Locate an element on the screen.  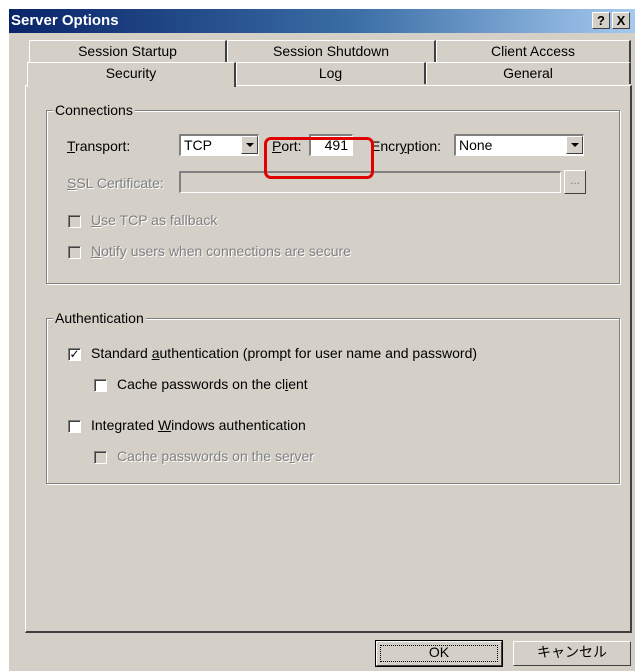
integrated-auth-checkbox is located at coordinates (74, 426).